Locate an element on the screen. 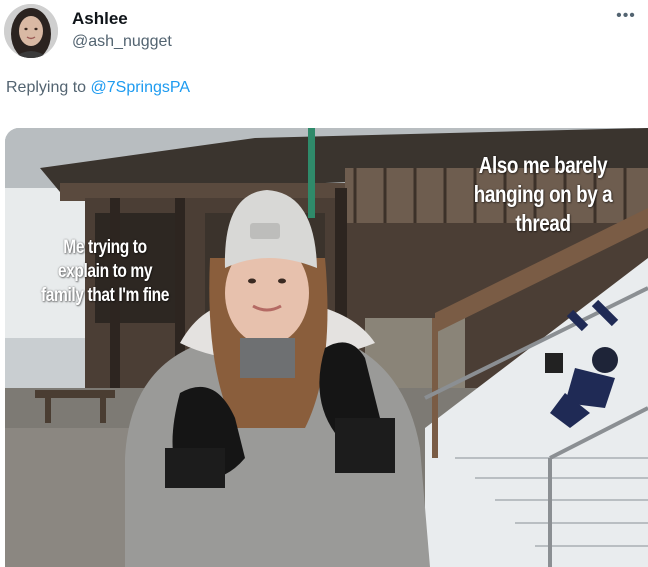 The width and height of the screenshot is (648, 567). user-handle: @ash_nugget is located at coordinates (122, 42).